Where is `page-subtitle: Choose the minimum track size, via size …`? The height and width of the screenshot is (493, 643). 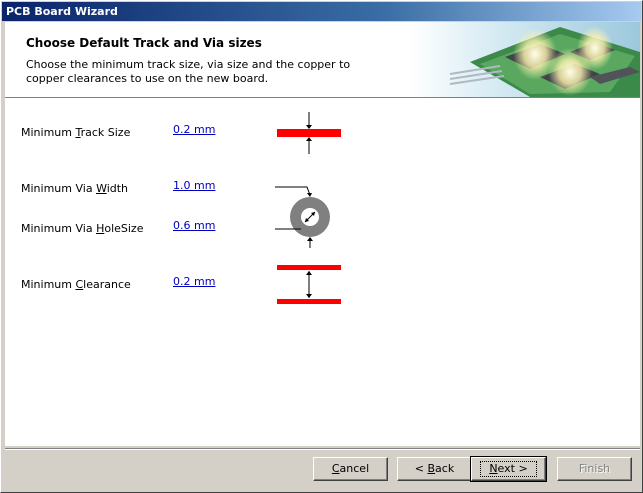 page-subtitle: Choose the minimum track size, via size … is located at coordinates (188, 71).